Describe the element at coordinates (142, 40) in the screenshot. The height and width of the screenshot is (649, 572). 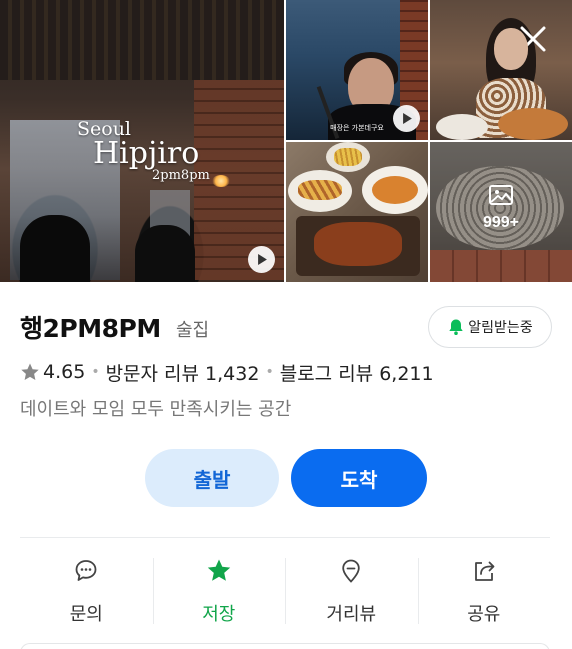
I see `photo-ceiling` at that location.